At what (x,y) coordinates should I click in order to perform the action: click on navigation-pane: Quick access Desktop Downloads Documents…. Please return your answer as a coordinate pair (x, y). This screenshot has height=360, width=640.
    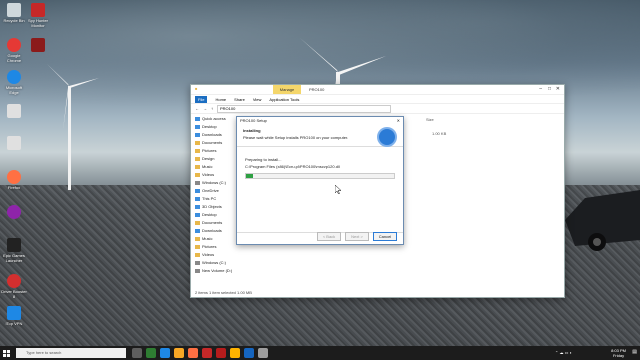
    Looking at the image, I should click on (213, 200).